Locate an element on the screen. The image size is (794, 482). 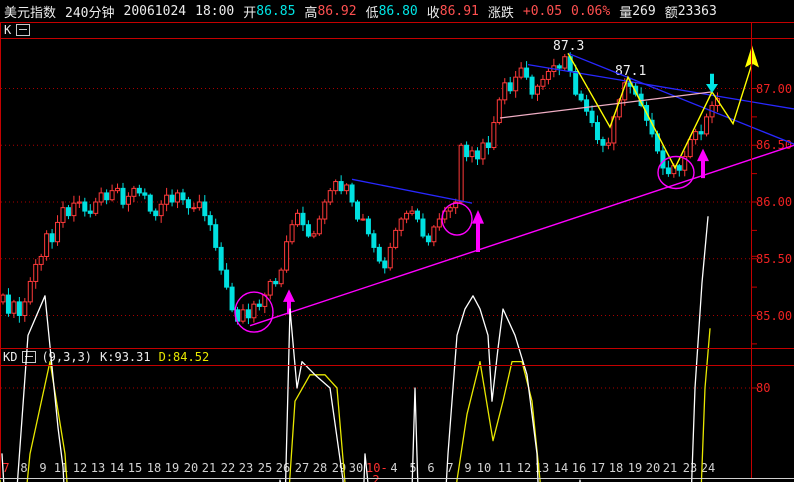
trendline-resistance-upper is located at coordinates (660, 87).